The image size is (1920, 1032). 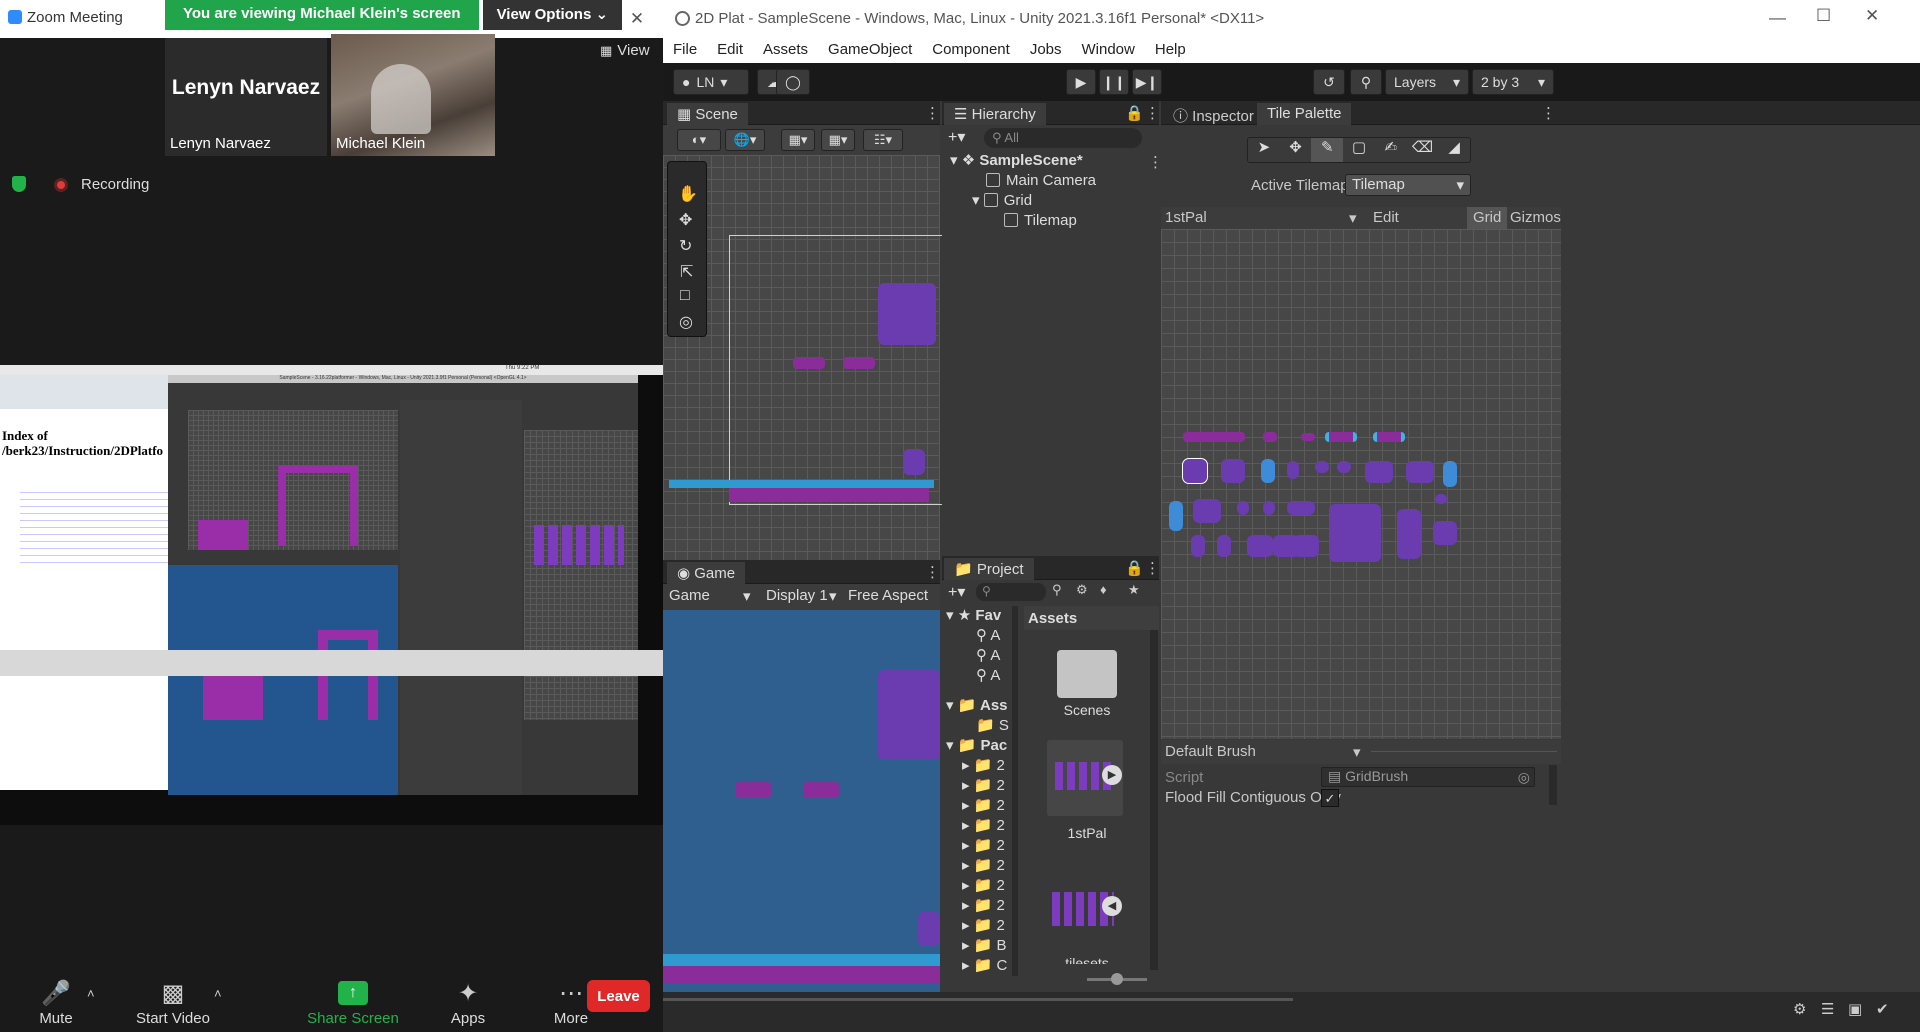 What do you see at coordinates (685, 50) in the screenshot?
I see `menu-file: File` at bounding box center [685, 50].